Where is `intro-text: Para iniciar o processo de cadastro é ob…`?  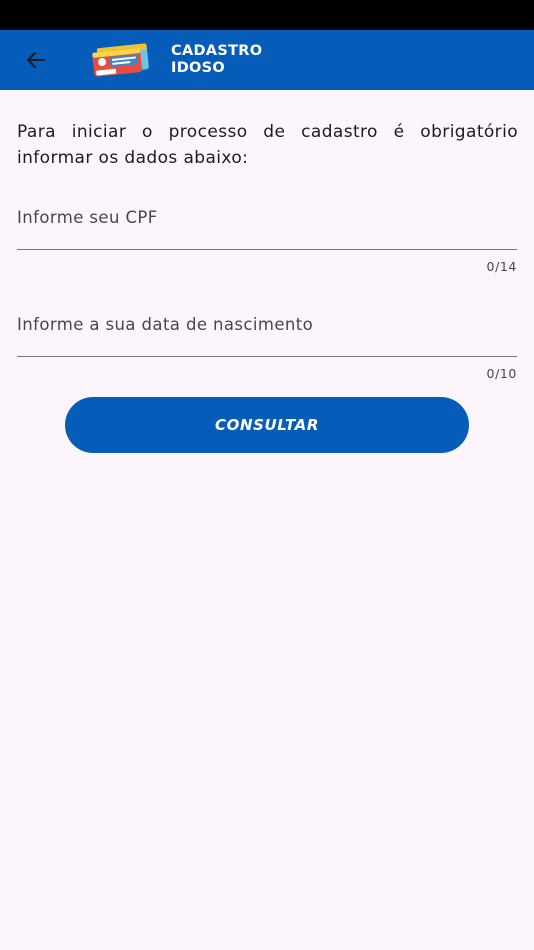 intro-text: Para iniciar o processo de cadastro é ob… is located at coordinates (267, 145).